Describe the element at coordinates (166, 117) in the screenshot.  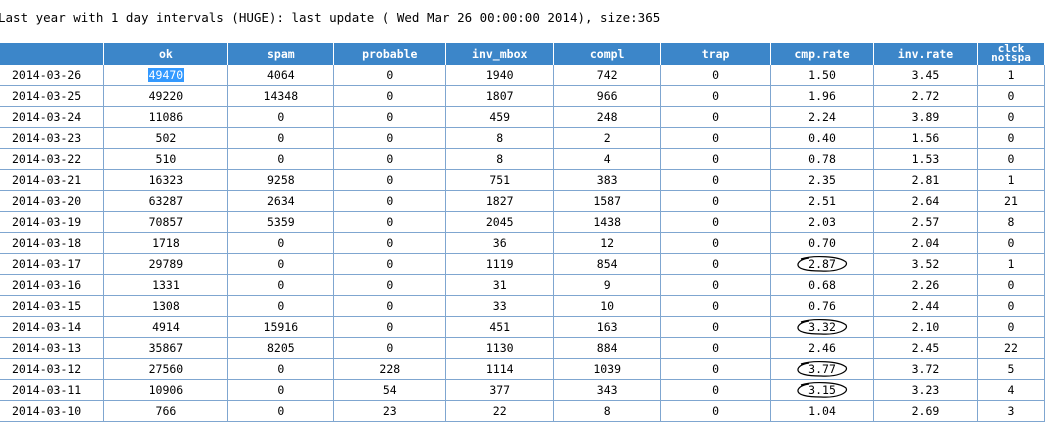
I see `cell-ok: 11086` at that location.